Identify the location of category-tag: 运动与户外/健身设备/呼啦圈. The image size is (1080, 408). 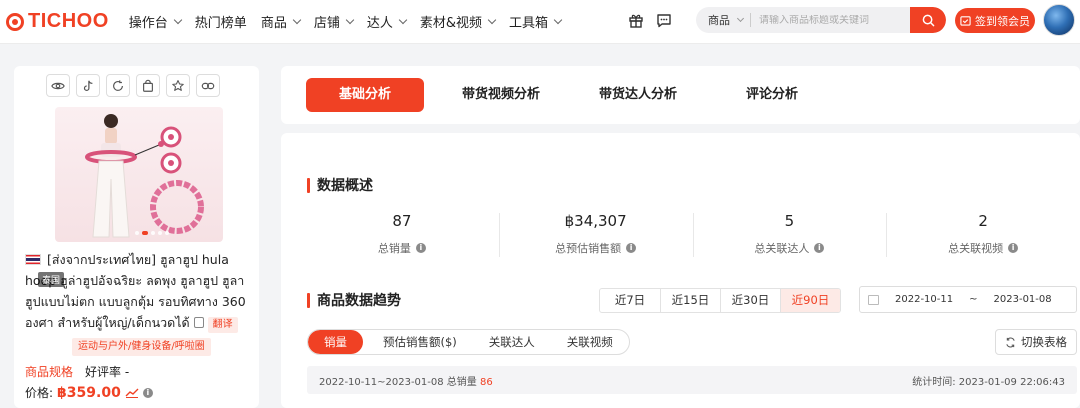
(141, 347).